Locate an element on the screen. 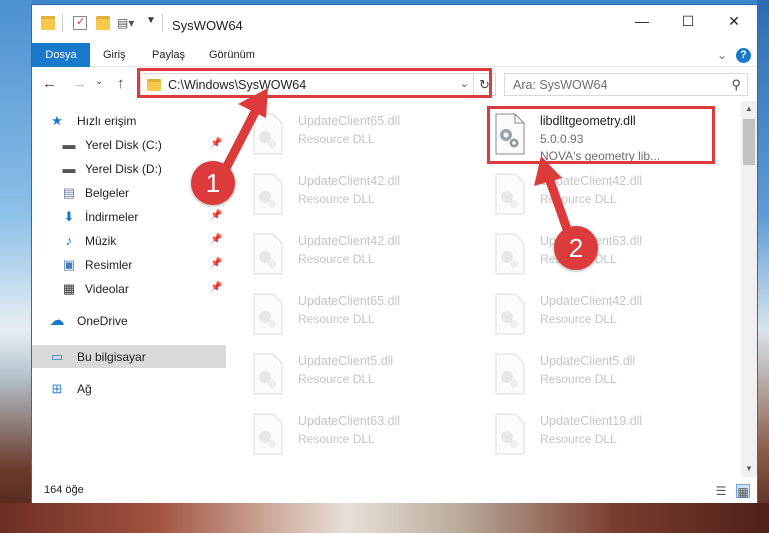 Image resolution: width=769 pixels, height=533 pixels. sidebar-item-this-pc: ▭ Bu bilgisayar is located at coordinates (129, 356).